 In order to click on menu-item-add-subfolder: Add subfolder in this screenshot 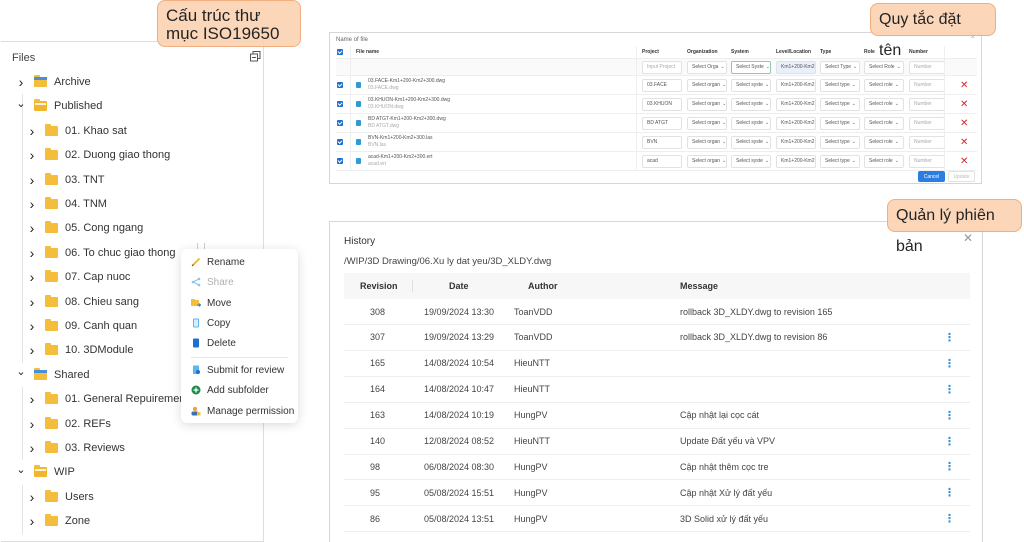, I will do `click(230, 390)`.